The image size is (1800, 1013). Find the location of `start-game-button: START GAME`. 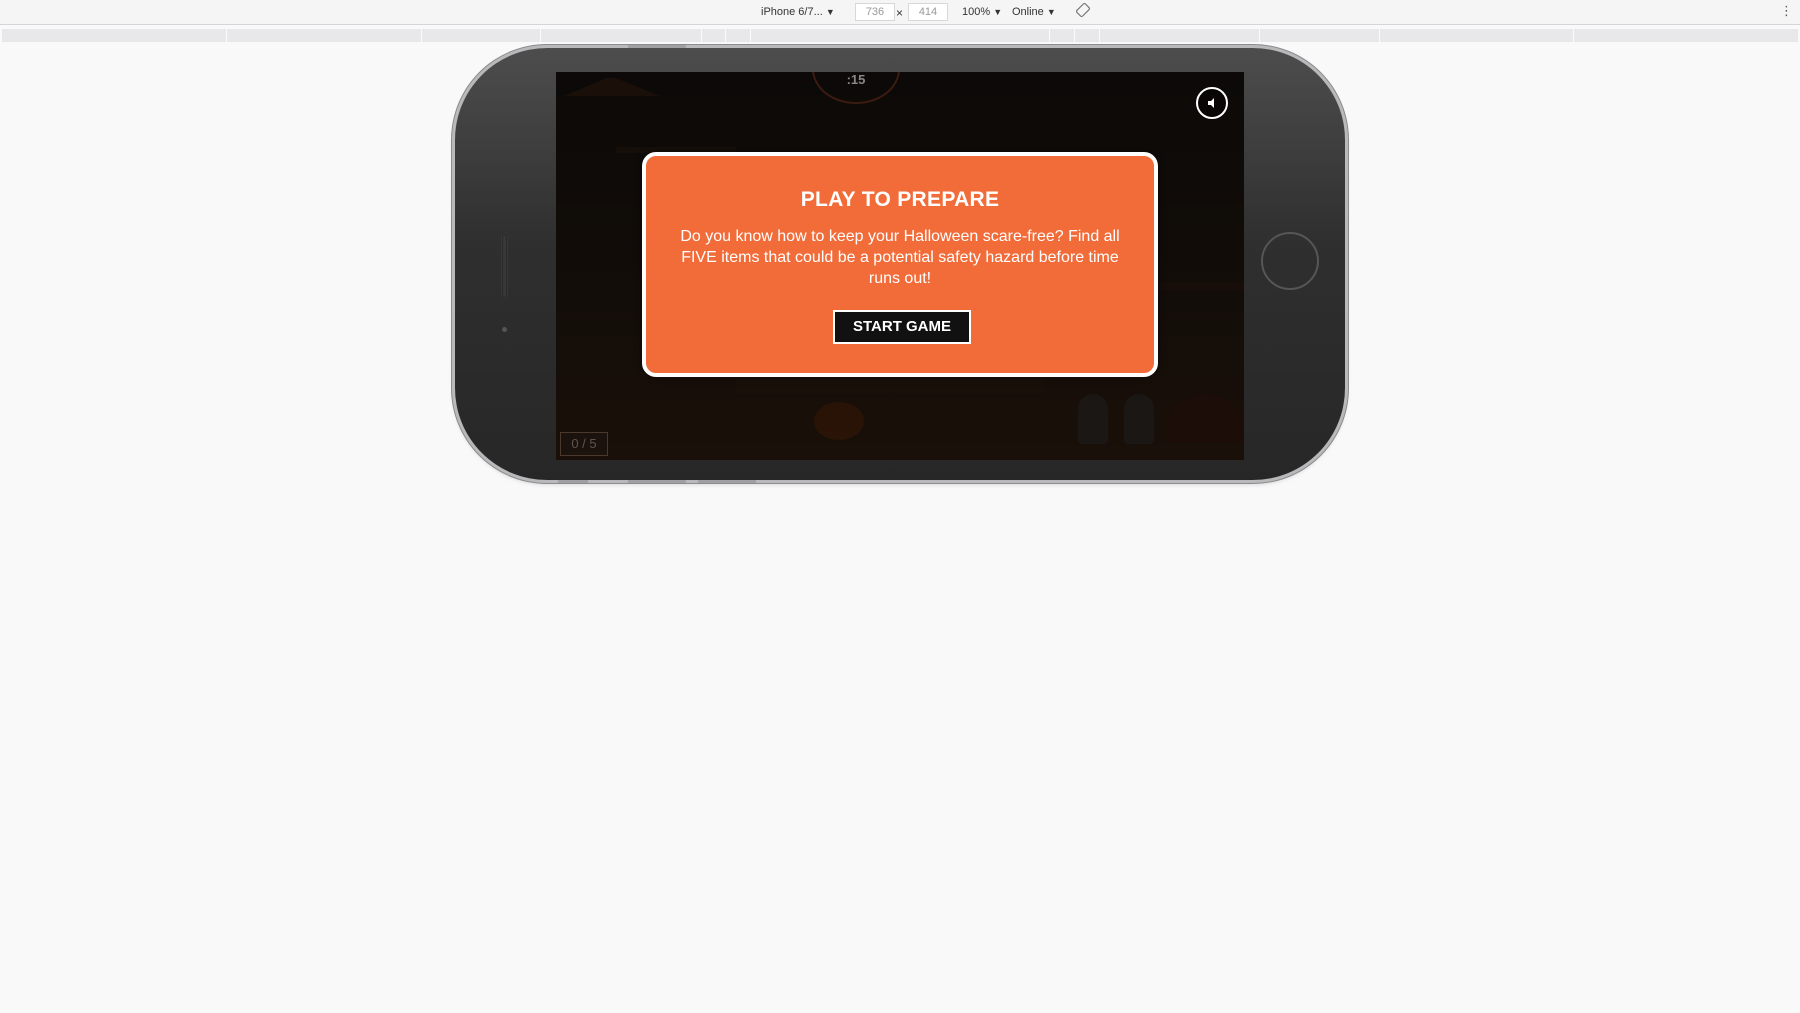

start-game-button: START GAME is located at coordinates (902, 327).